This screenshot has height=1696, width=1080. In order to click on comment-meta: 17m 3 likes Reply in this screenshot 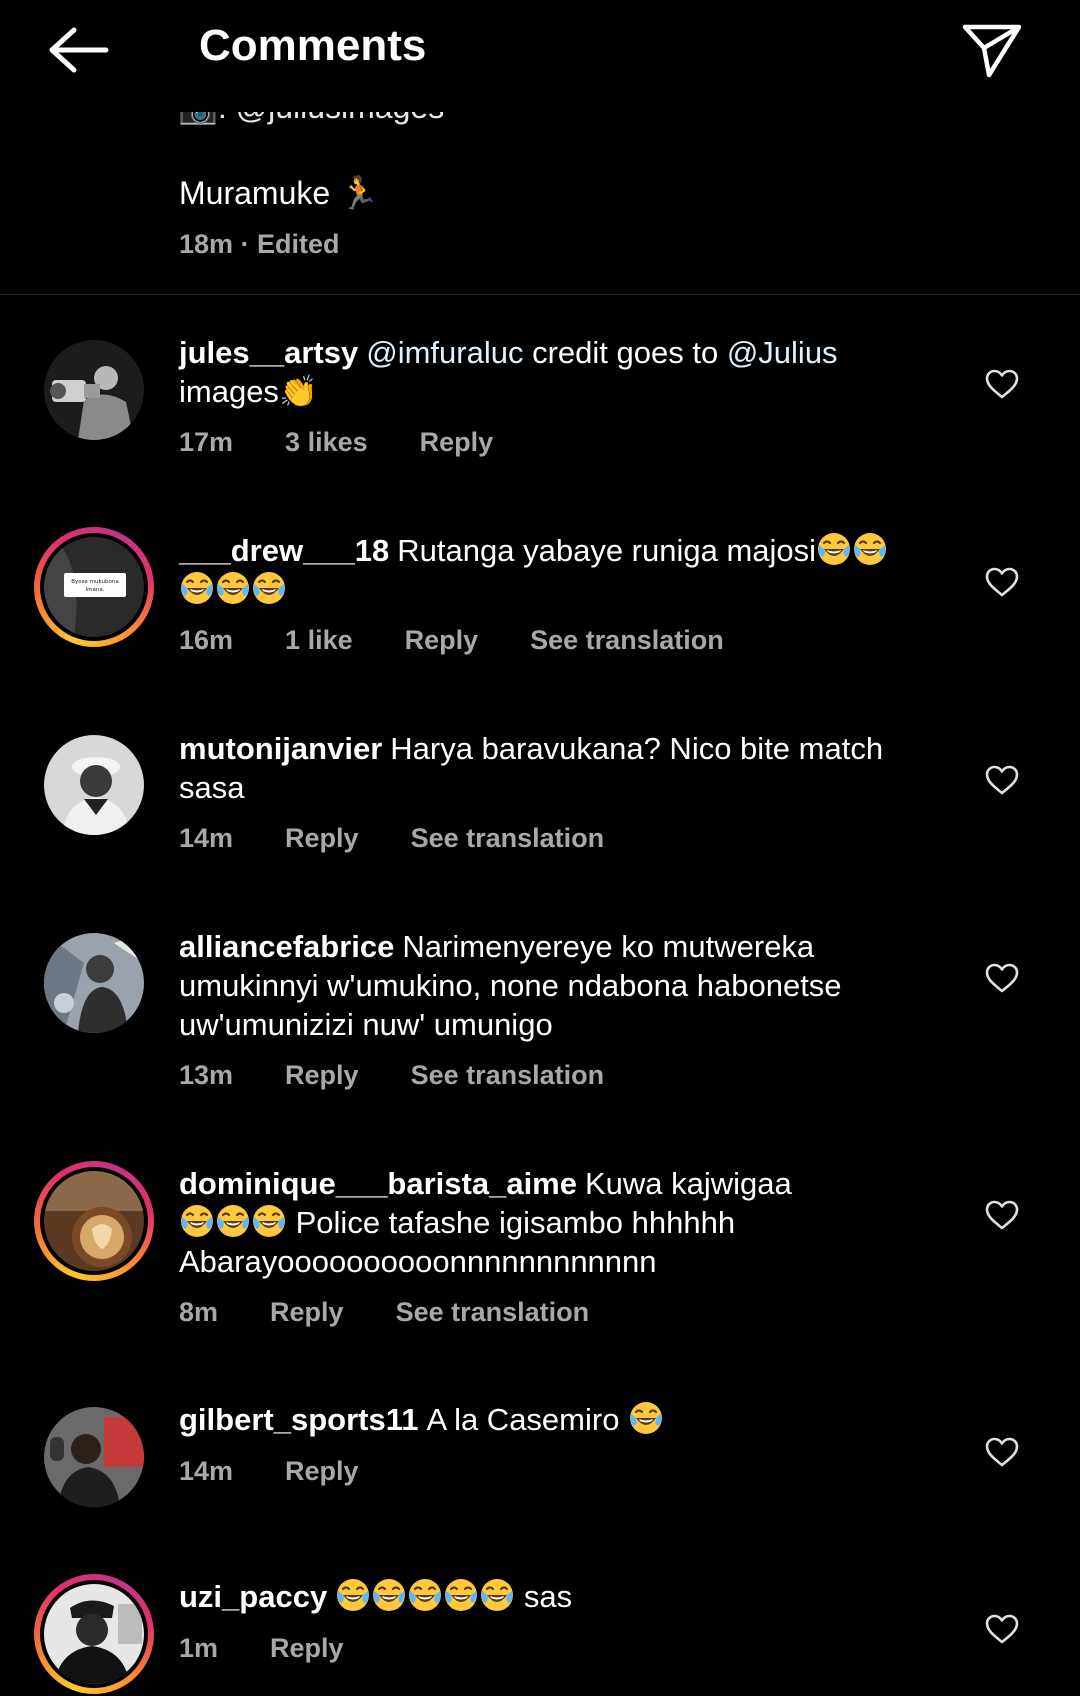, I will do `click(362, 442)`.